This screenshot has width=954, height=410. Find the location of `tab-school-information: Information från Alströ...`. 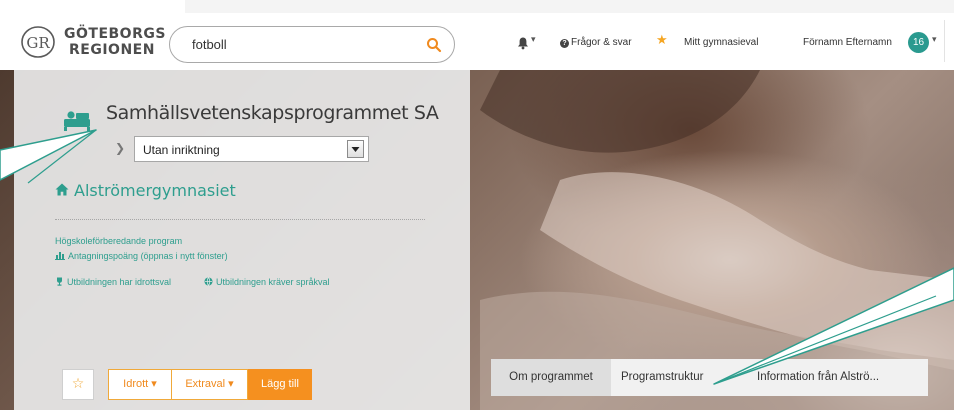

tab-school-information: Information från Alströ... is located at coordinates (818, 377).